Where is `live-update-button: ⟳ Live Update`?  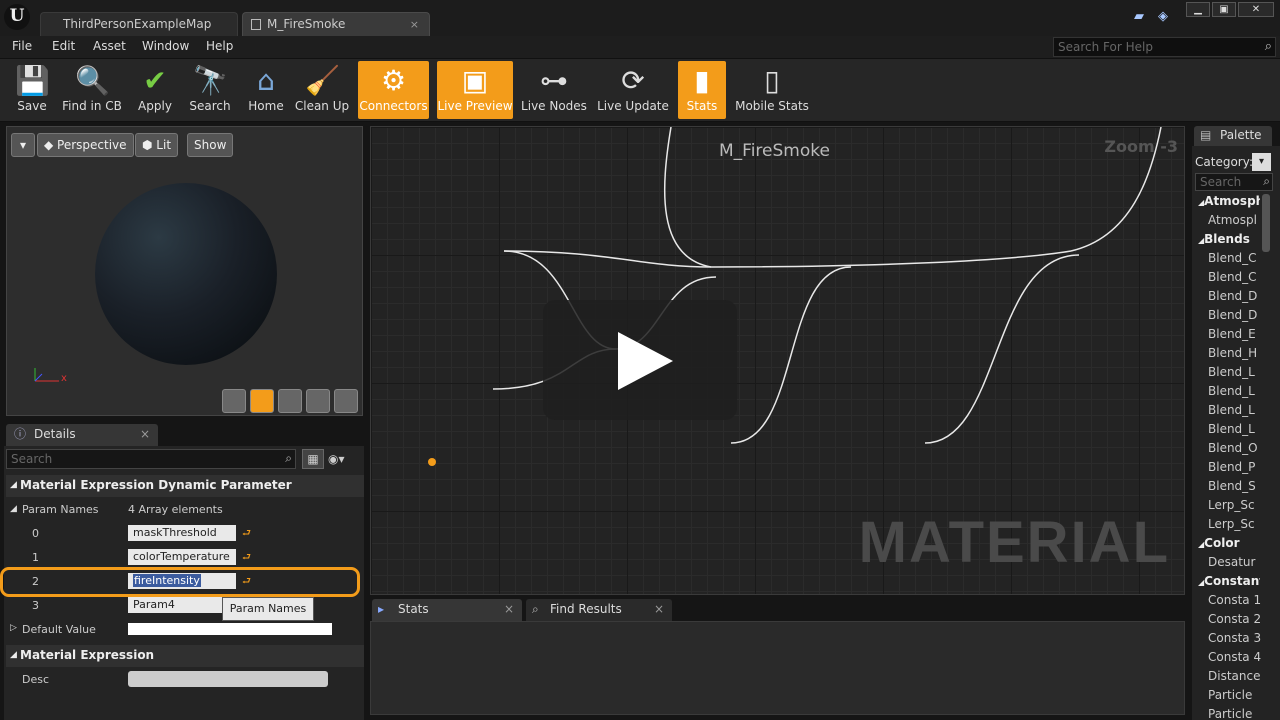 live-update-button: ⟳ Live Update is located at coordinates (633, 90).